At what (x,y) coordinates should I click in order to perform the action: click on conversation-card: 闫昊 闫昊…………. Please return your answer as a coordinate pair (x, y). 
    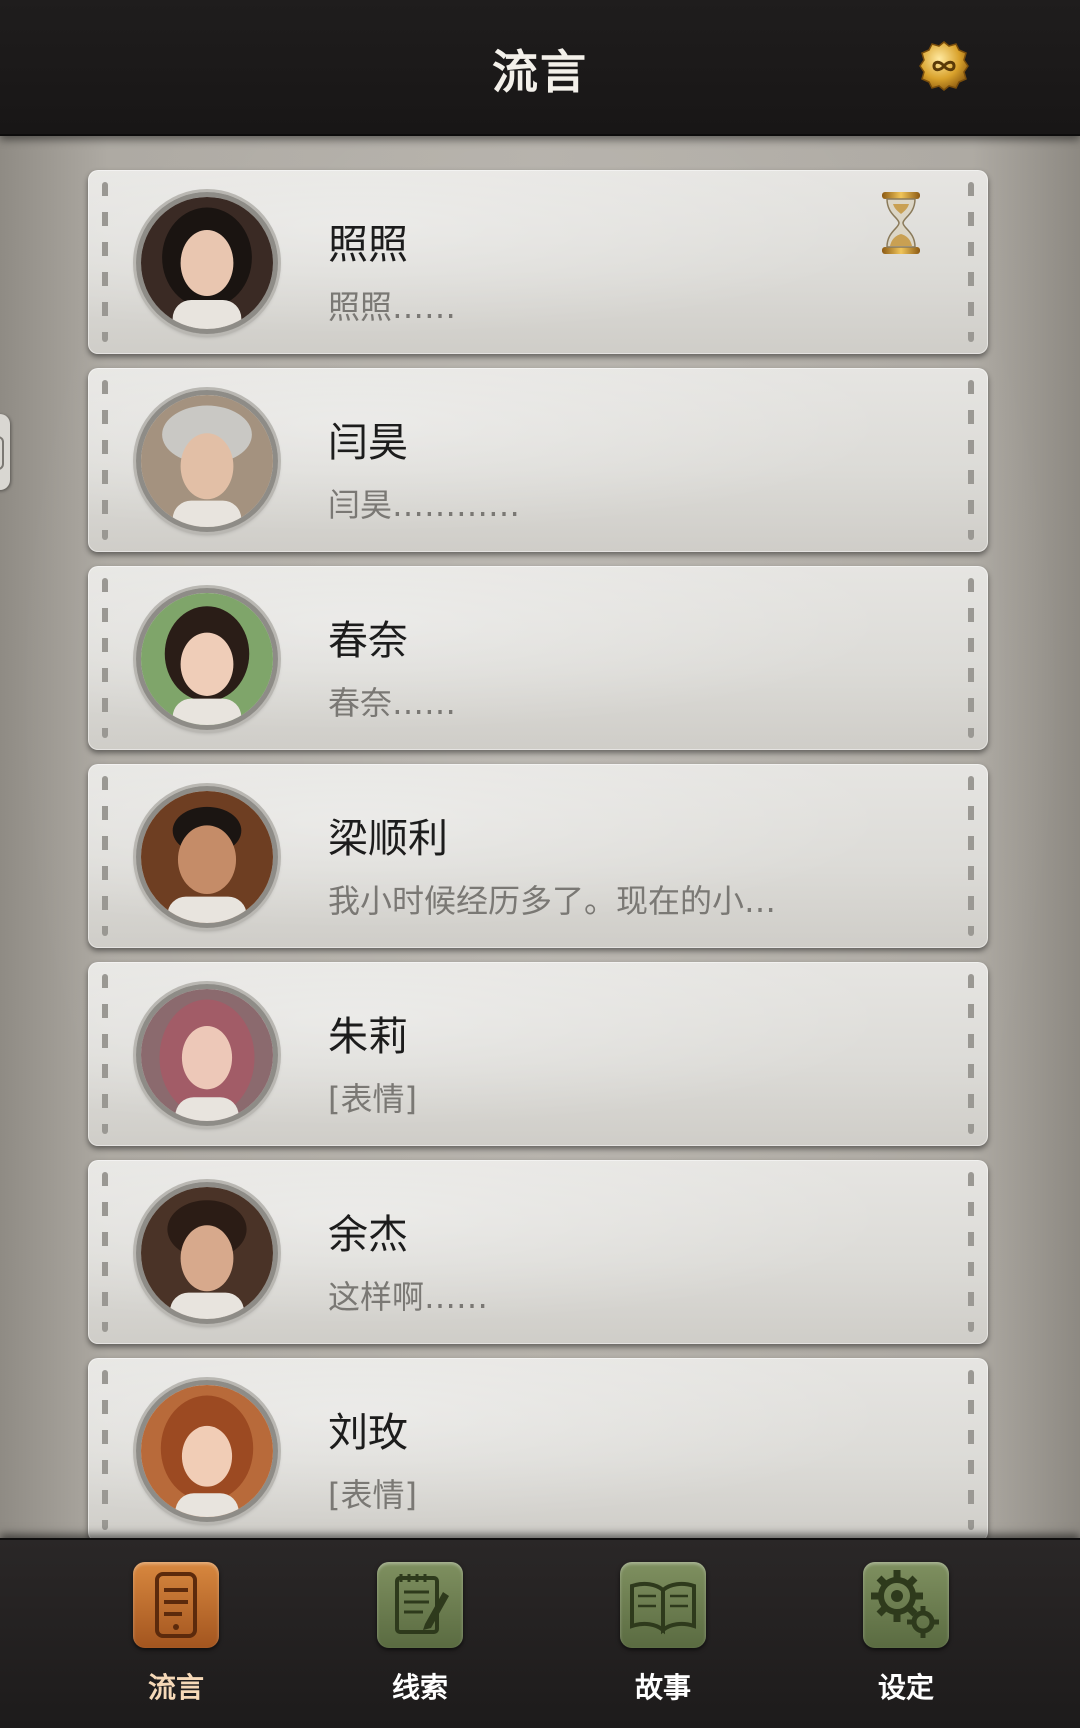
    Looking at the image, I should click on (538, 460).